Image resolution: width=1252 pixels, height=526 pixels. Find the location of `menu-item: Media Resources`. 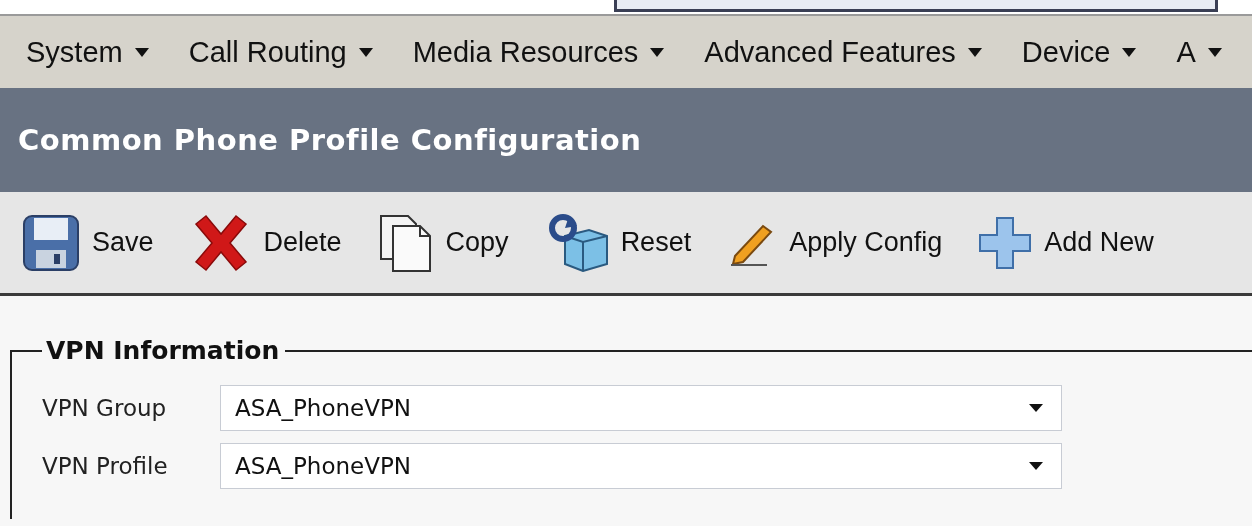

menu-item: Media Resources is located at coordinates (538, 52).